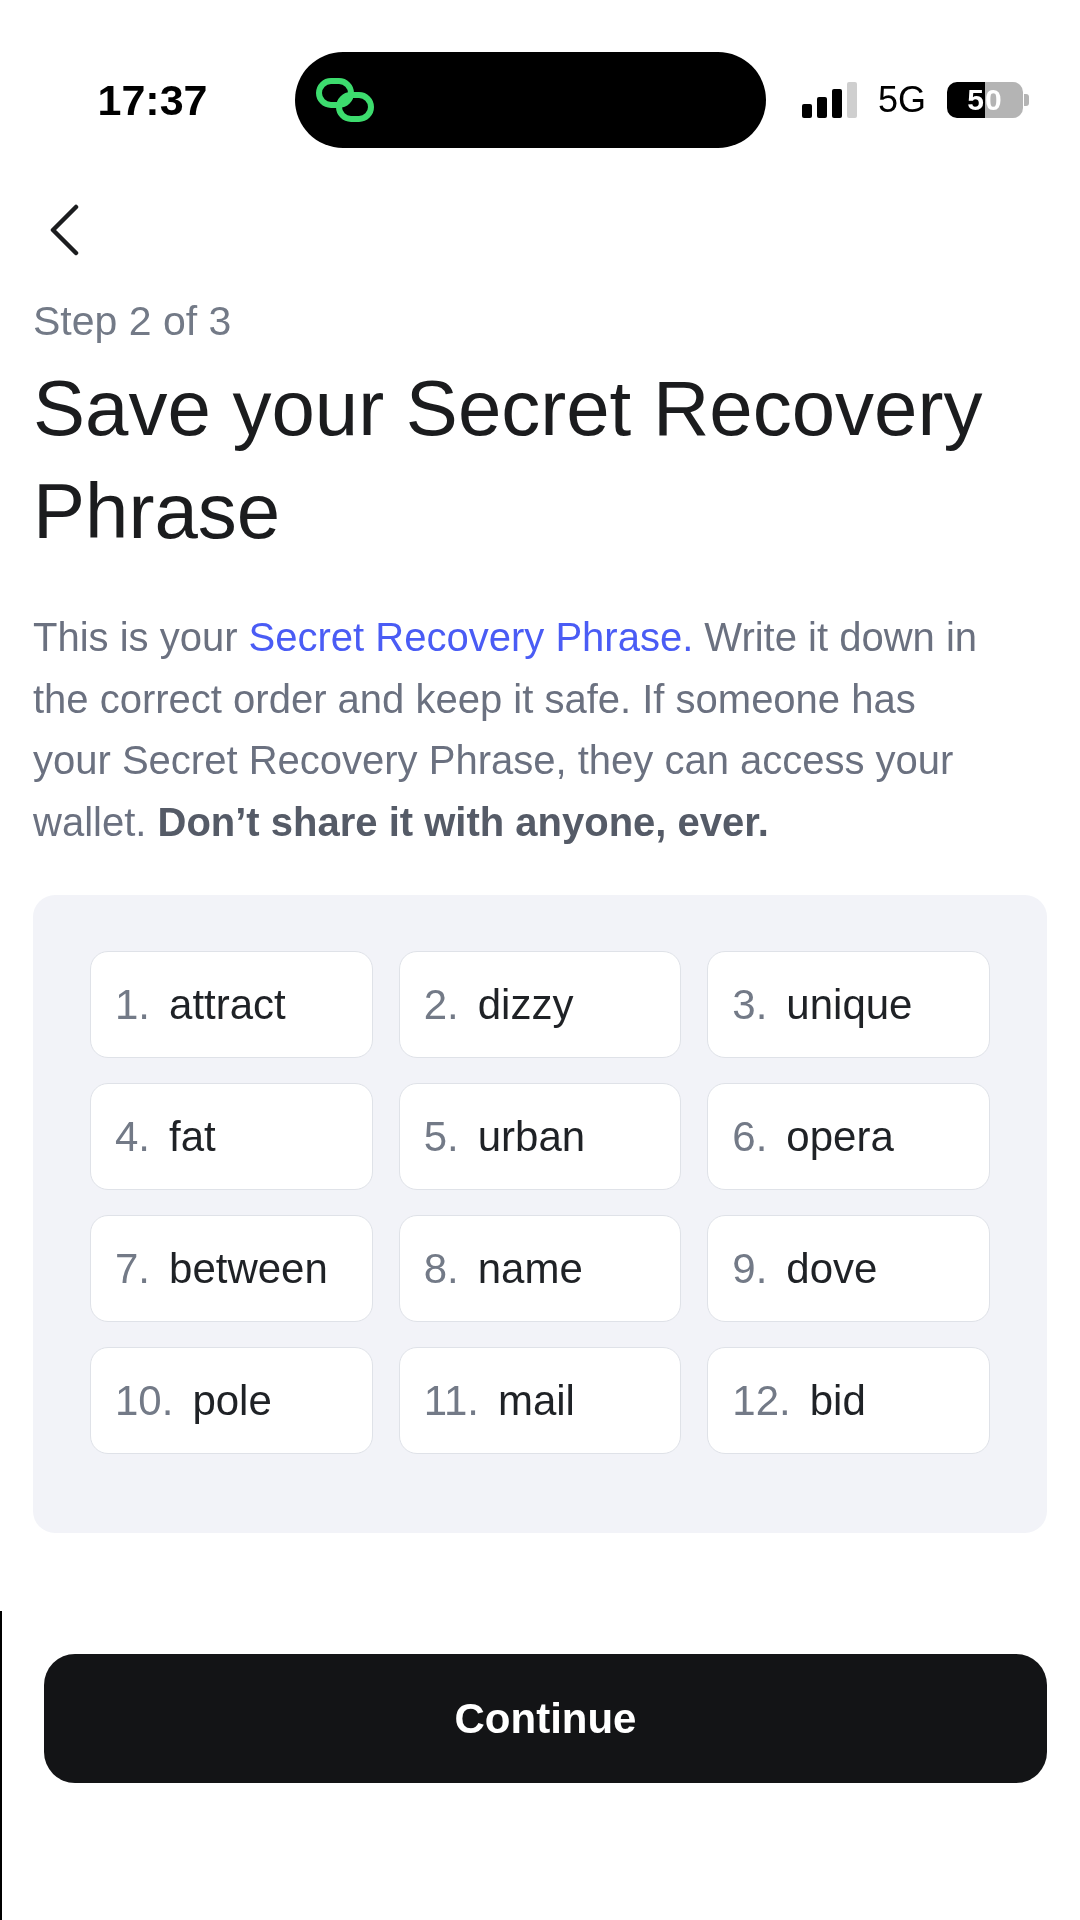 Image resolution: width=1080 pixels, height=1920 pixels. I want to click on phrase-word: unique, so click(849, 1004).